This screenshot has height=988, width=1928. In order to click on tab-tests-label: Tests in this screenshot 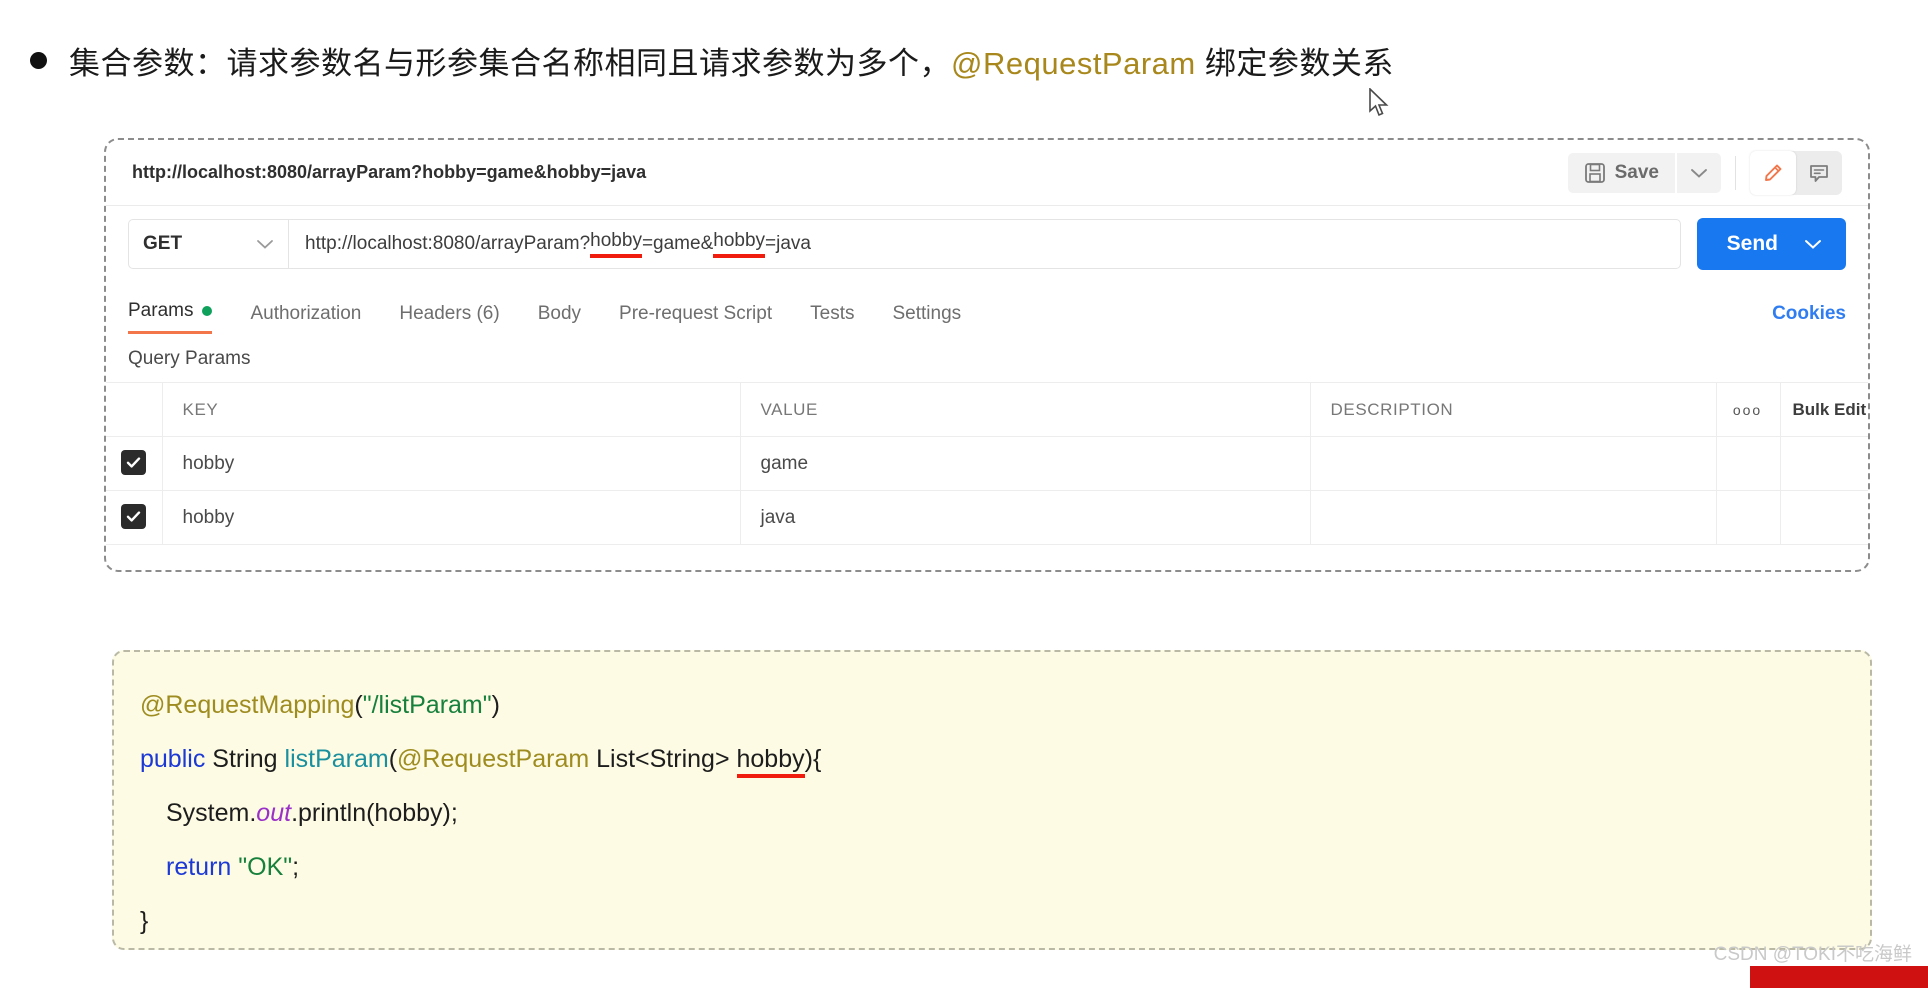, I will do `click(832, 313)`.